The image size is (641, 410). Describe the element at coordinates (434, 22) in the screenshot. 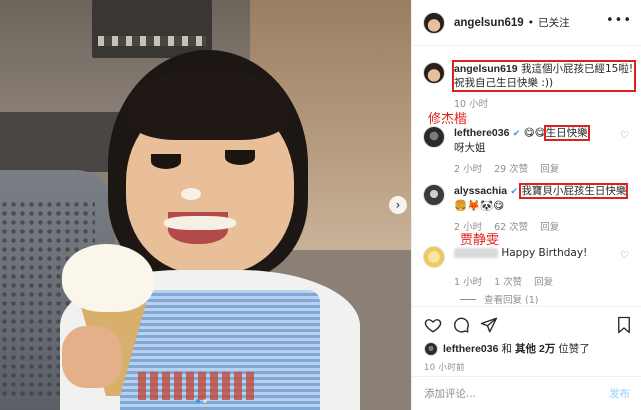

I see `author-avatar` at that location.